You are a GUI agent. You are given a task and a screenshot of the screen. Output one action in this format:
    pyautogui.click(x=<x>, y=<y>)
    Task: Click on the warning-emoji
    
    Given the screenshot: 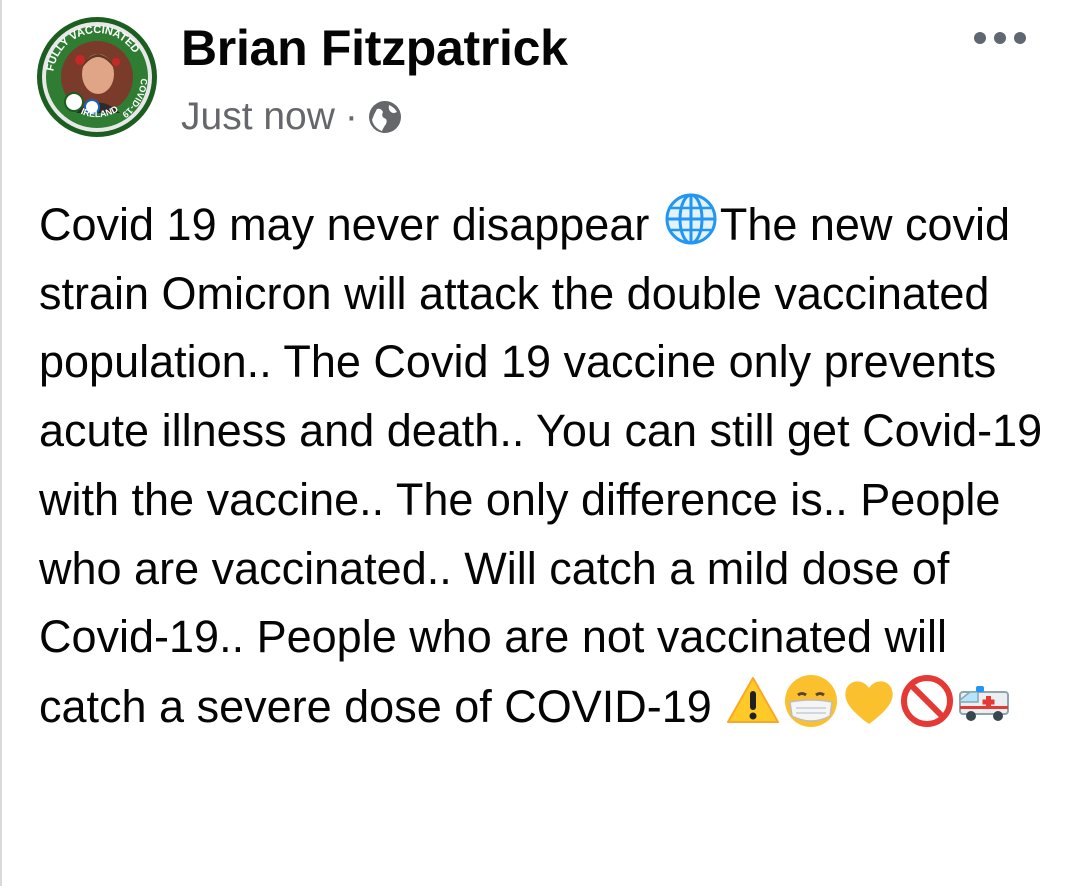 What is the action you would take?
    pyautogui.click(x=753, y=701)
    